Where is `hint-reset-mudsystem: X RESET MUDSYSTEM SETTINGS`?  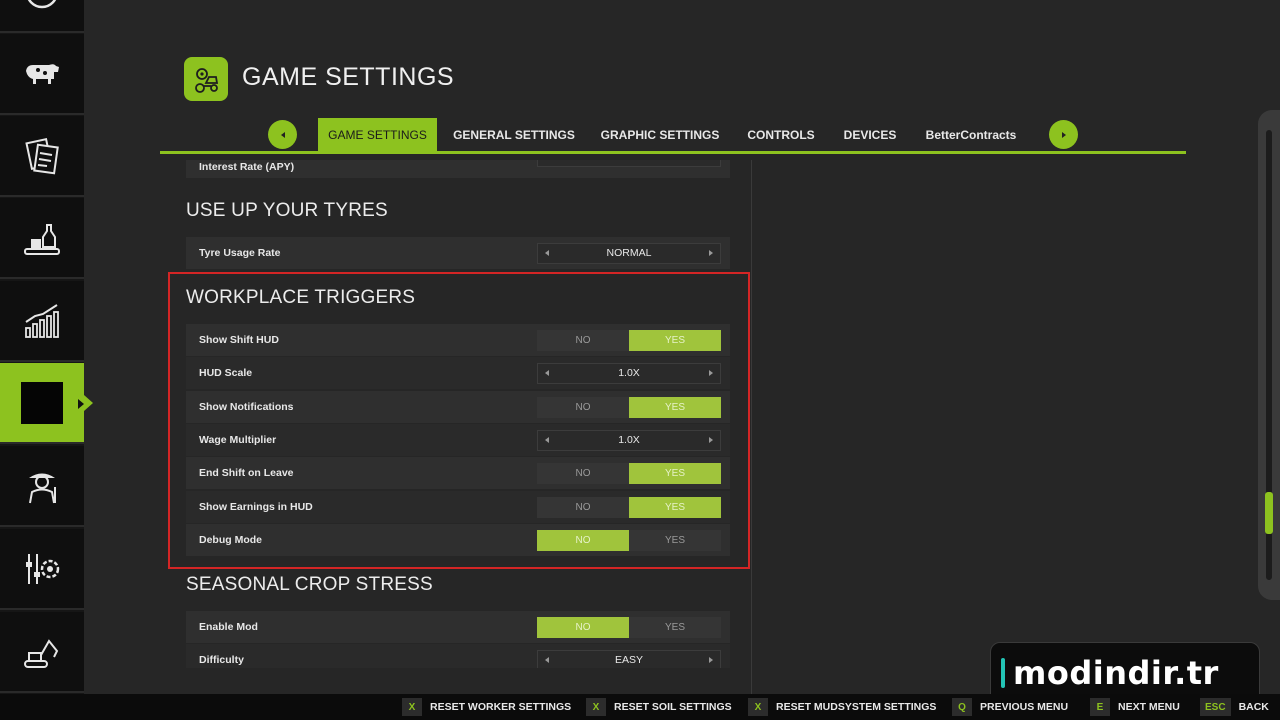
hint-reset-mudsystem: X RESET MUDSYSTEM SETTINGS is located at coordinates (842, 707).